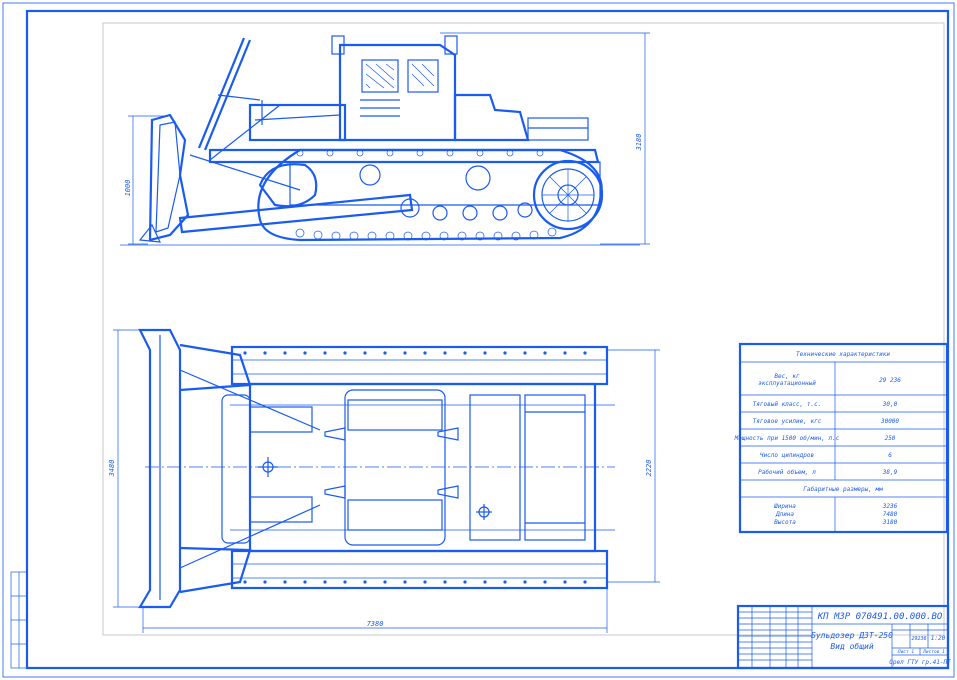  Describe the element at coordinates (880, 617) in the screenshot. I see `title-doc-code: КП МЗР 070491.00.000.ВО` at that location.